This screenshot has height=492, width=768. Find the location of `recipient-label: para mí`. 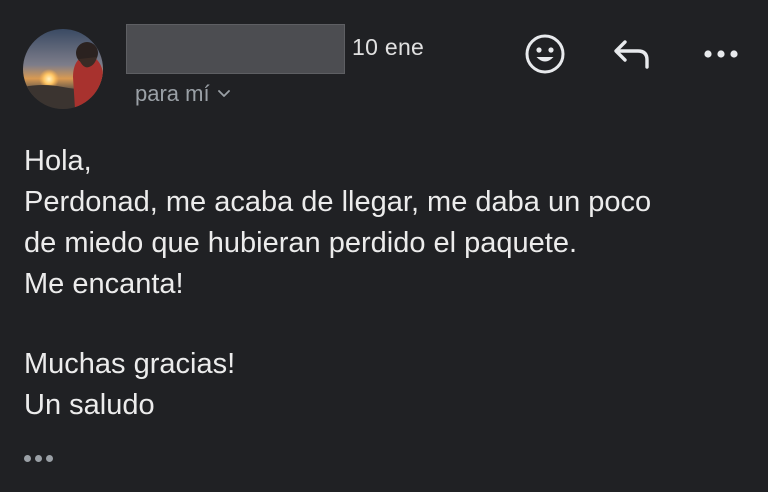

recipient-label: para mí is located at coordinates (172, 93).